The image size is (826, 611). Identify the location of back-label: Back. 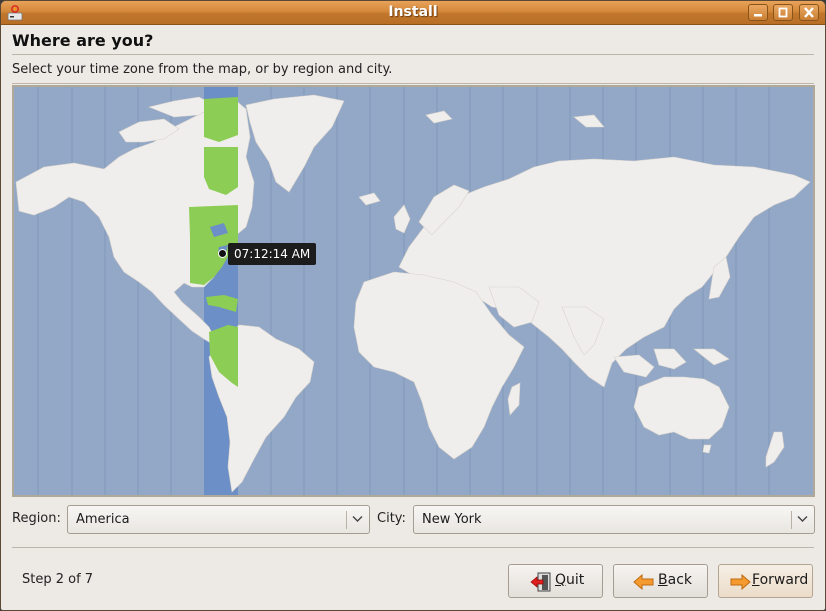
(675, 580).